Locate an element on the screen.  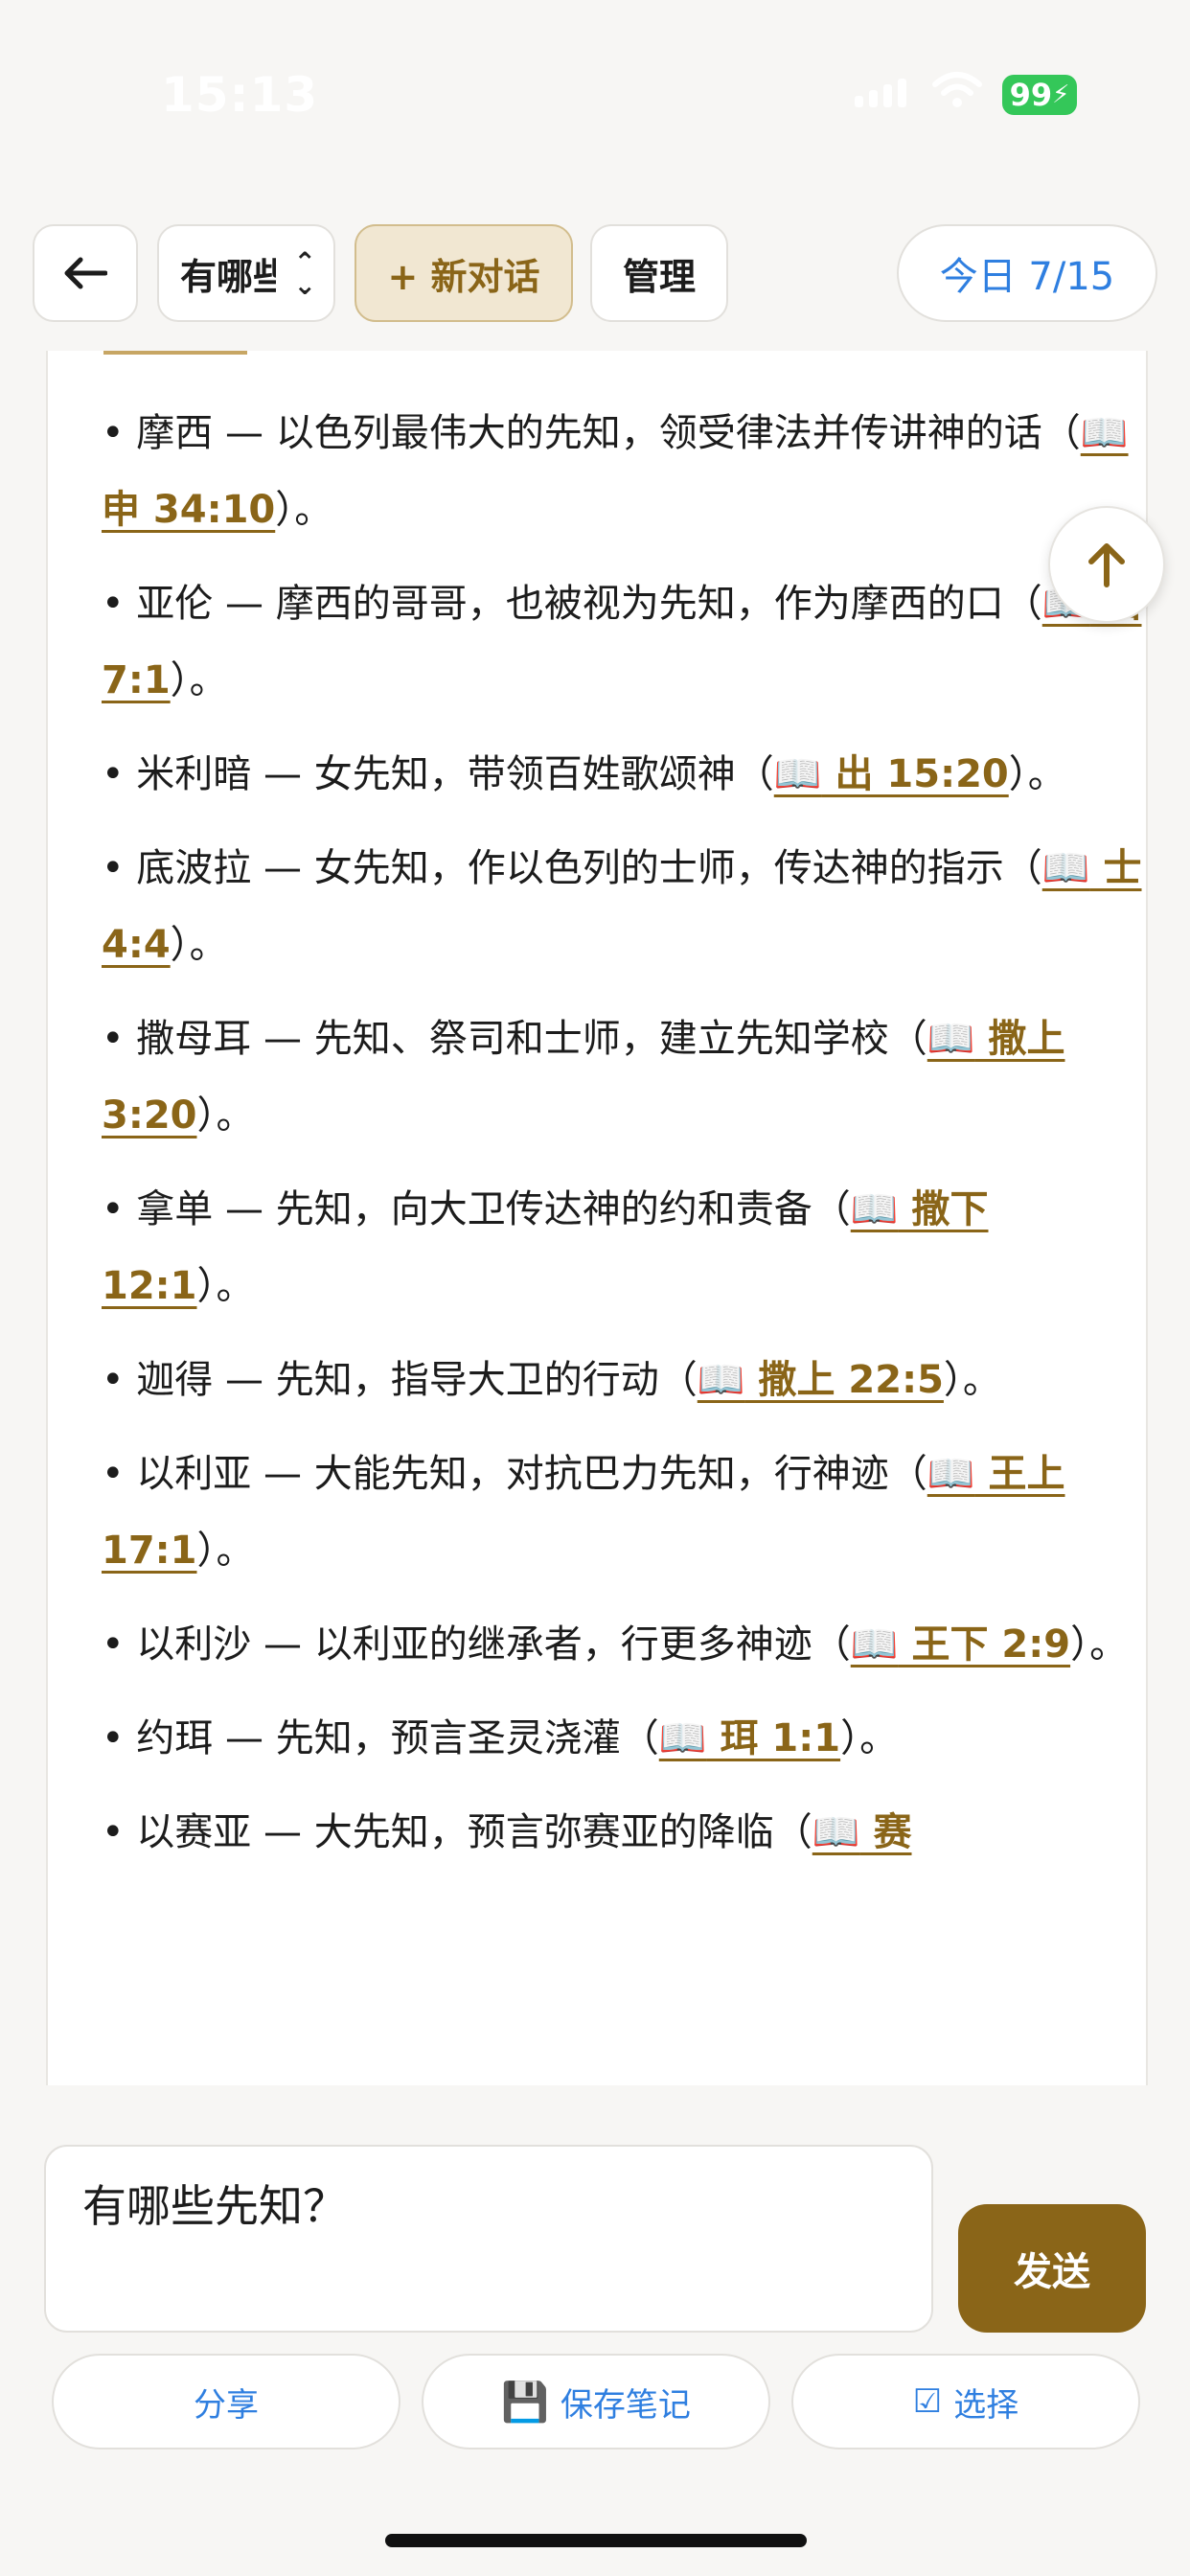
prophet-description: • 以赛亚 — 大先知，预言弥赛亚的降临（ is located at coordinates (457, 1832).